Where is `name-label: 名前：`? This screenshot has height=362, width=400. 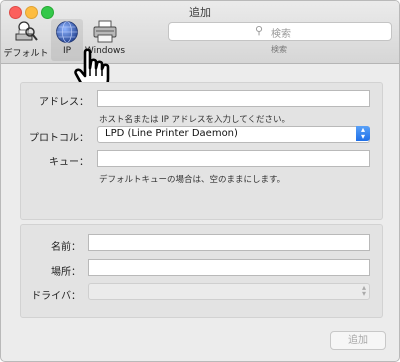
name-label: 名前： is located at coordinates (66, 247).